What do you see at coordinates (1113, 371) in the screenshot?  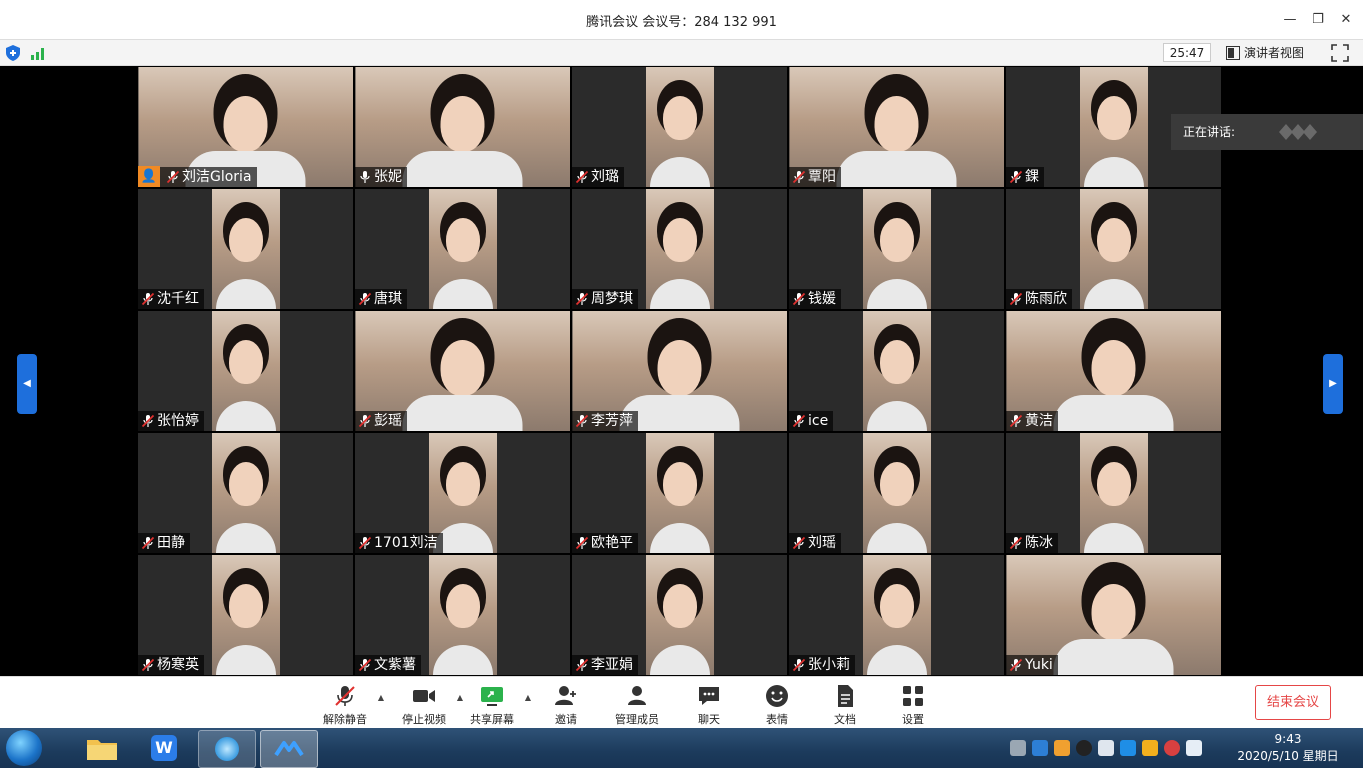 I see `participant-tile: 黄洁` at bounding box center [1113, 371].